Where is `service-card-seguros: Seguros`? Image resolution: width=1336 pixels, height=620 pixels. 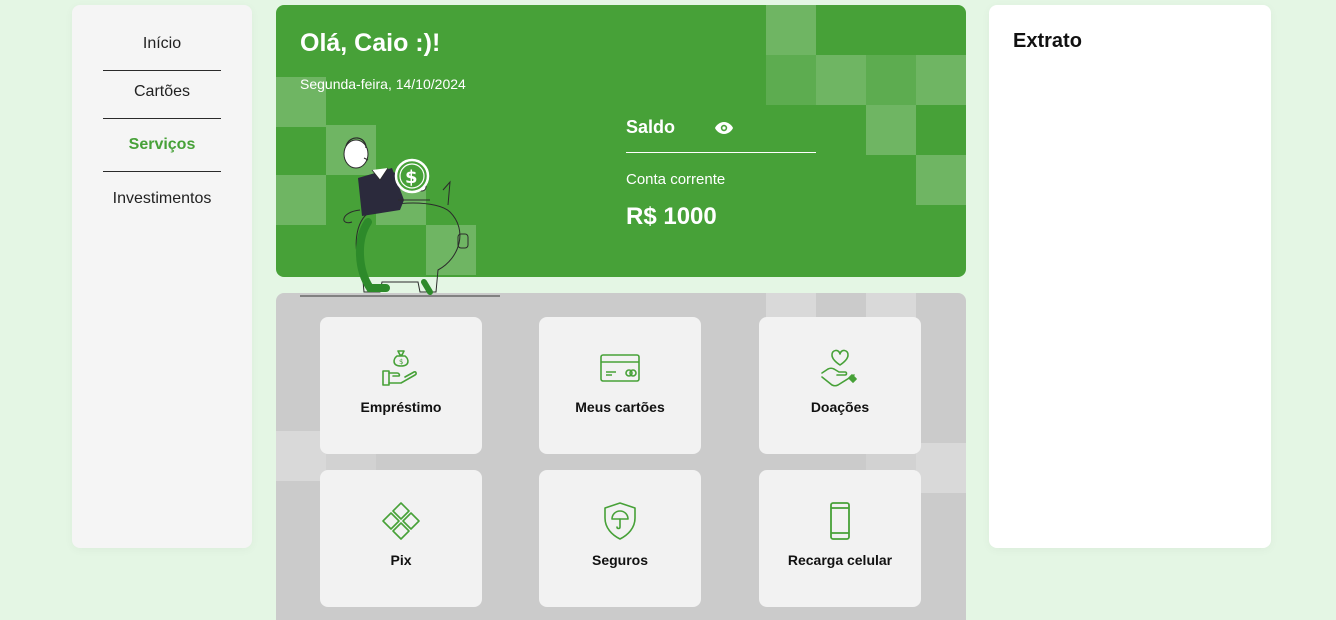 service-card-seguros: Seguros is located at coordinates (620, 538).